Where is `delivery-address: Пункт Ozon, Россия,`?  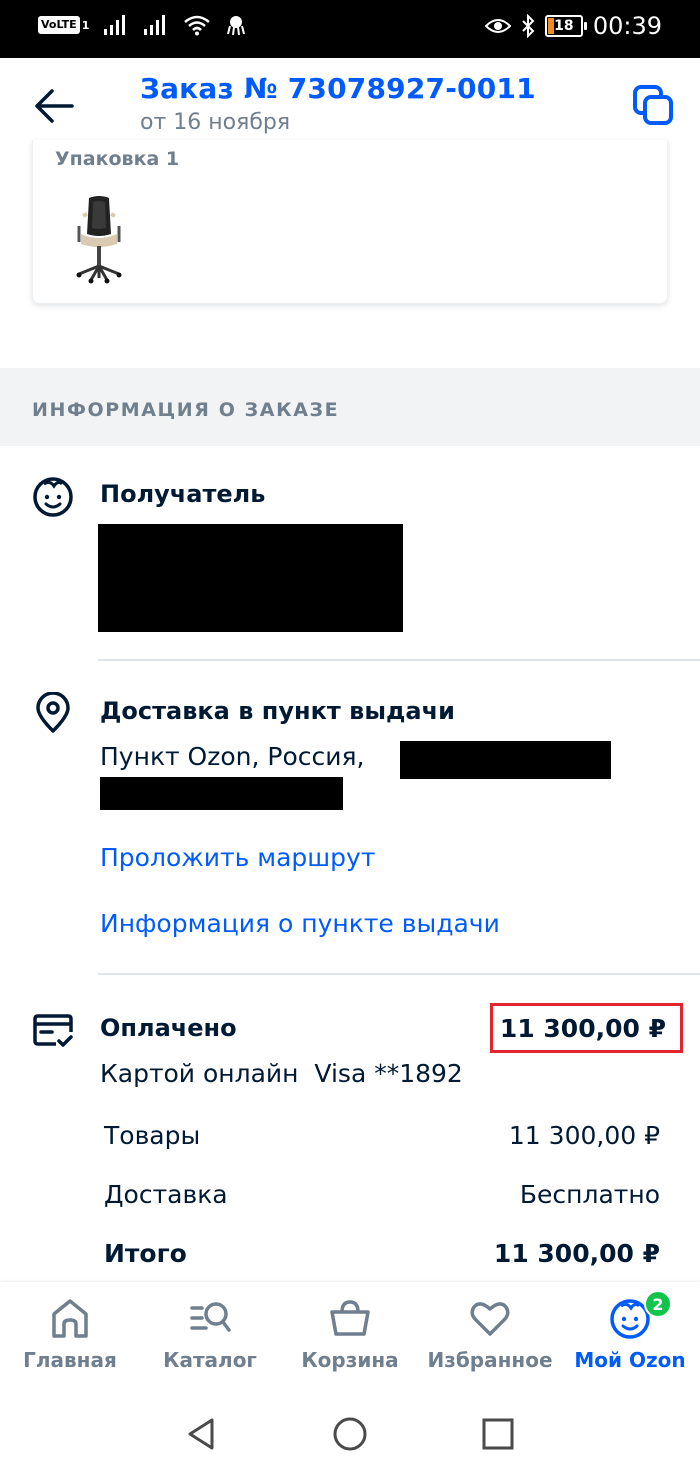 delivery-address: Пункт Ozon, Россия, is located at coordinates (232, 756).